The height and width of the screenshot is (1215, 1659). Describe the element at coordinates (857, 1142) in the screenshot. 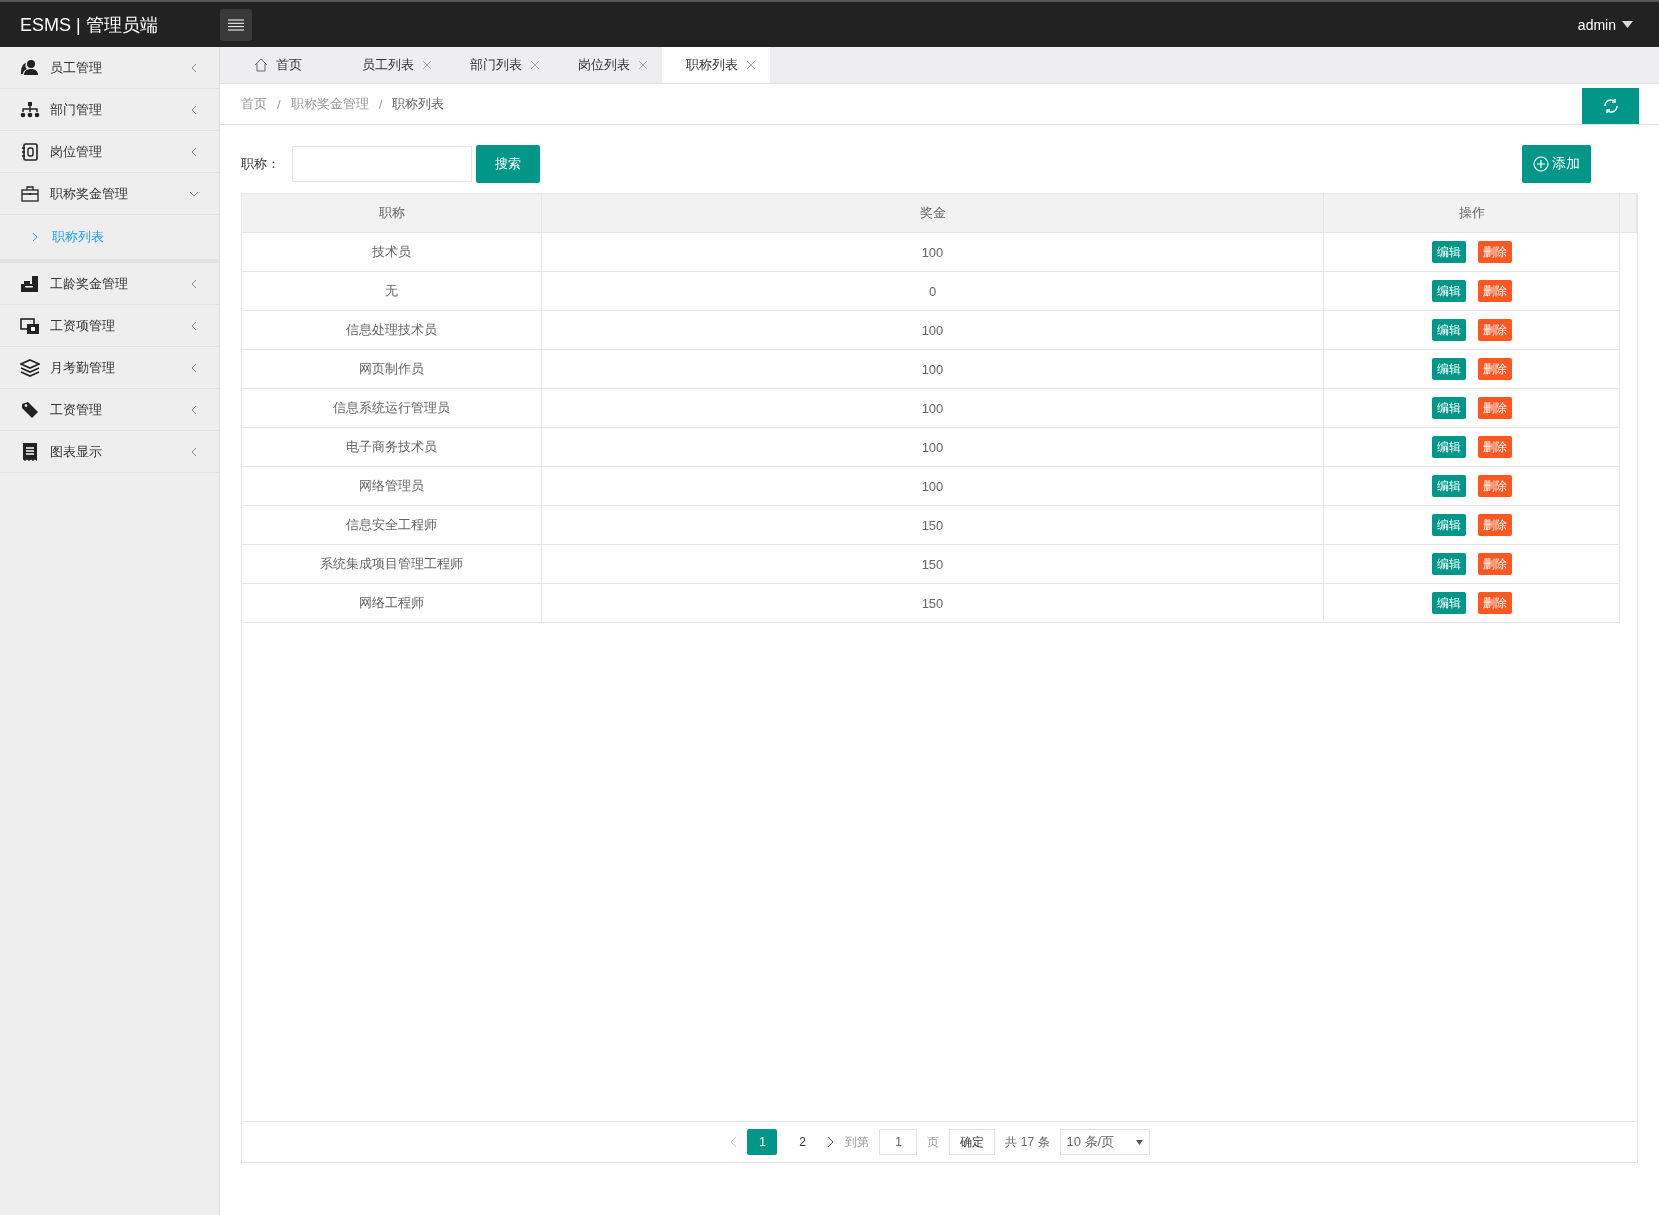

I see `goto-label: 到第` at that location.